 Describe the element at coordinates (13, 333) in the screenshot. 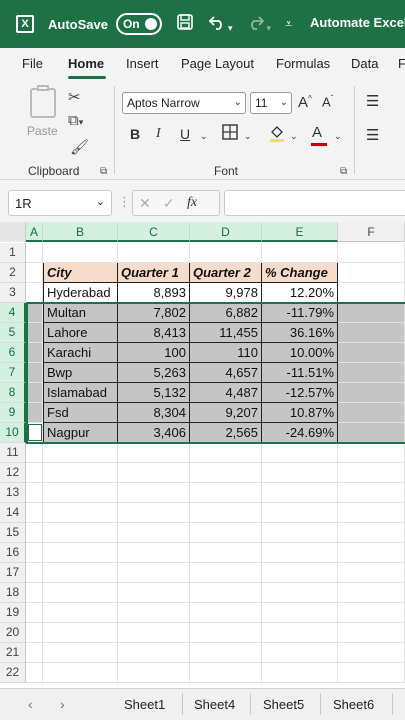

I see `row-header: 5` at that location.